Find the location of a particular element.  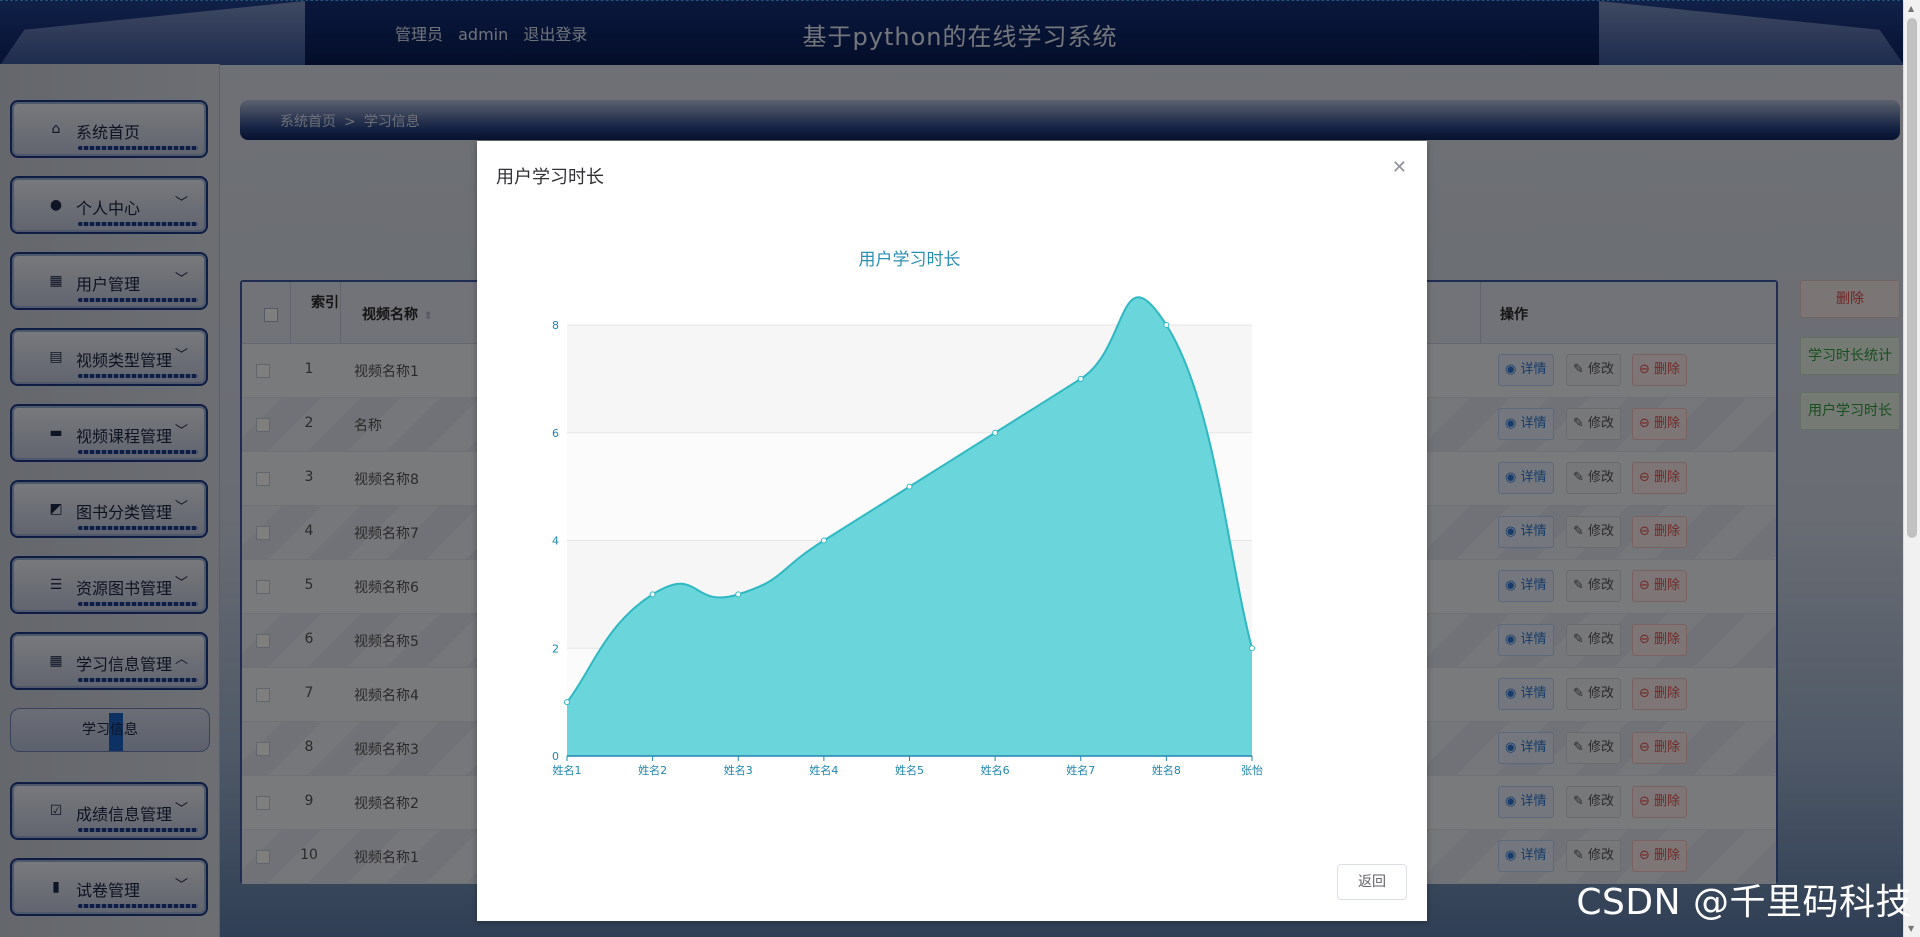

x-tick-label: 张怡 is located at coordinates (1252, 770).